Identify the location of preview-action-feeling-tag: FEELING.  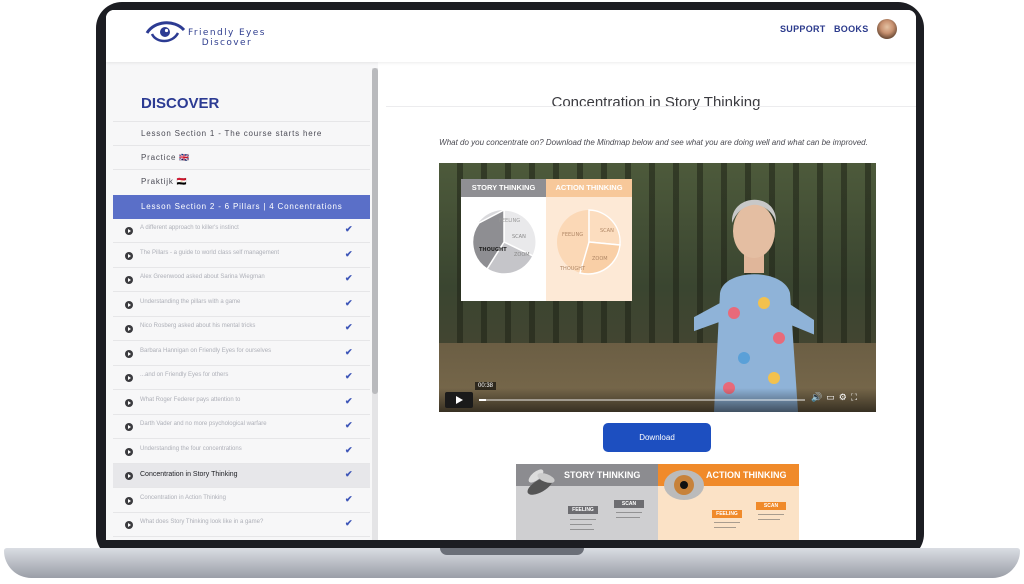
(727, 514).